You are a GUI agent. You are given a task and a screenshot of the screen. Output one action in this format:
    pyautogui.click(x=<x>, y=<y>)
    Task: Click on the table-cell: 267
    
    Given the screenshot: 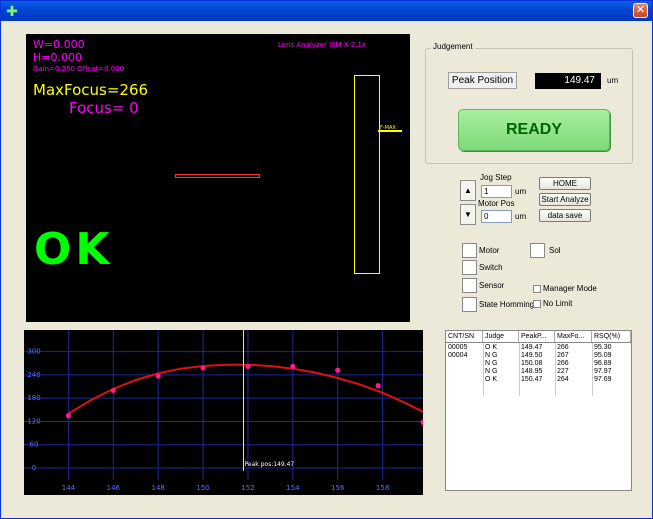 What is the action you would take?
    pyautogui.click(x=563, y=355)
    